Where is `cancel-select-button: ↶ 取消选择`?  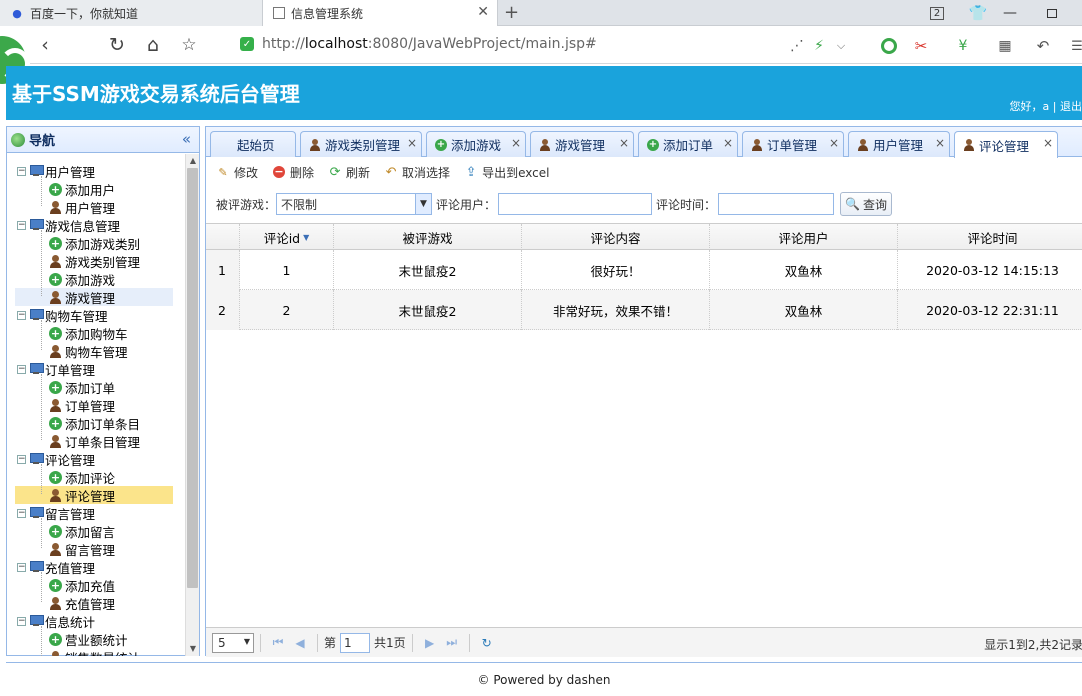 cancel-select-button: ↶ 取消选择 is located at coordinates (417, 172).